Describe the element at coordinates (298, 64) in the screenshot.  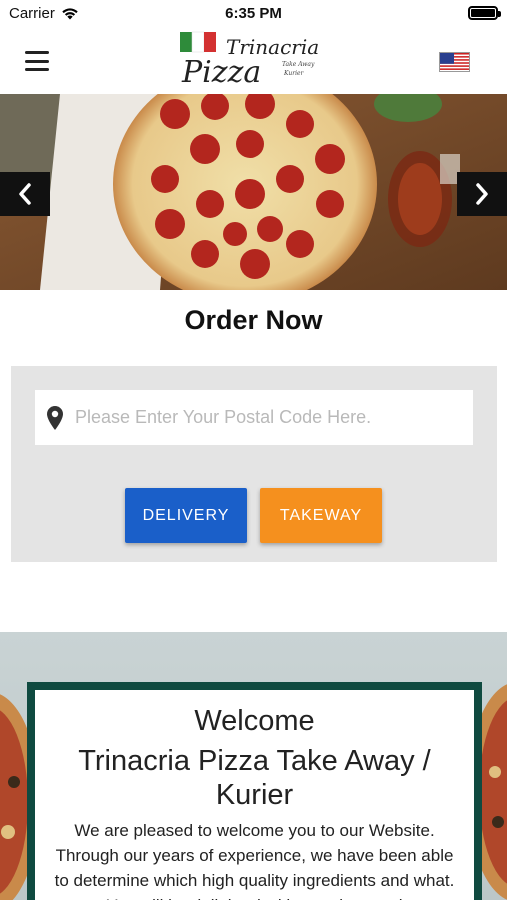
I see `logo-text-small-1: Take Away` at that location.